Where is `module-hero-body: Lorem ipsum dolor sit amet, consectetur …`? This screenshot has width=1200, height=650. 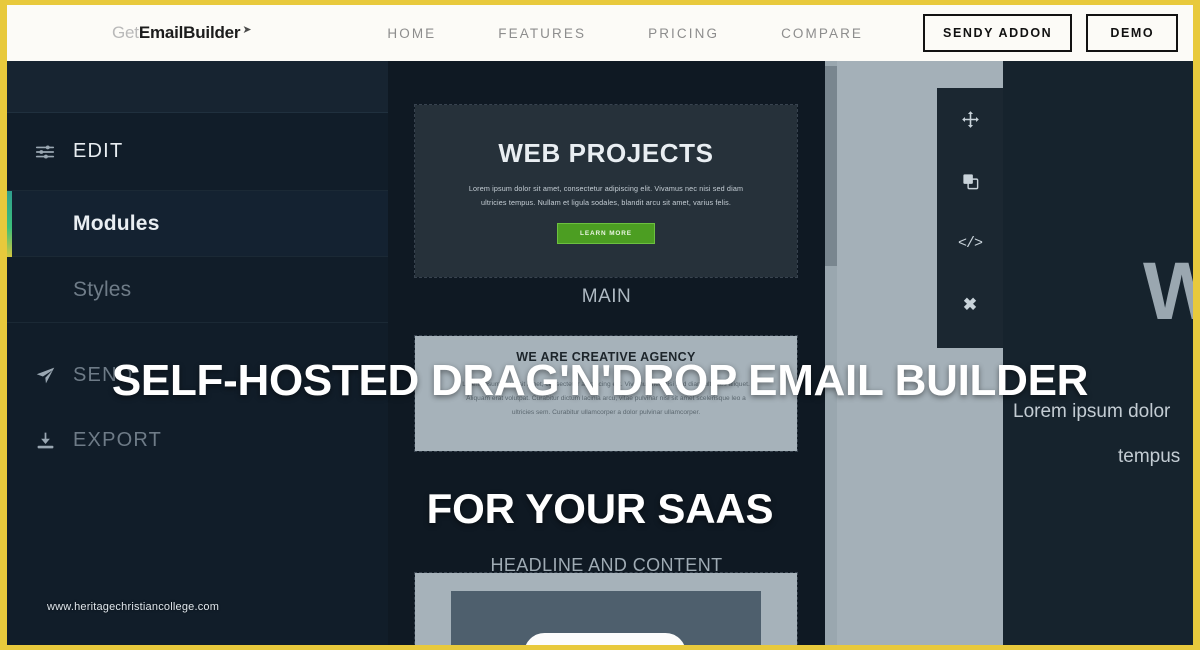 module-hero-body: Lorem ipsum dolor sit amet, consectetur … is located at coordinates (606, 195).